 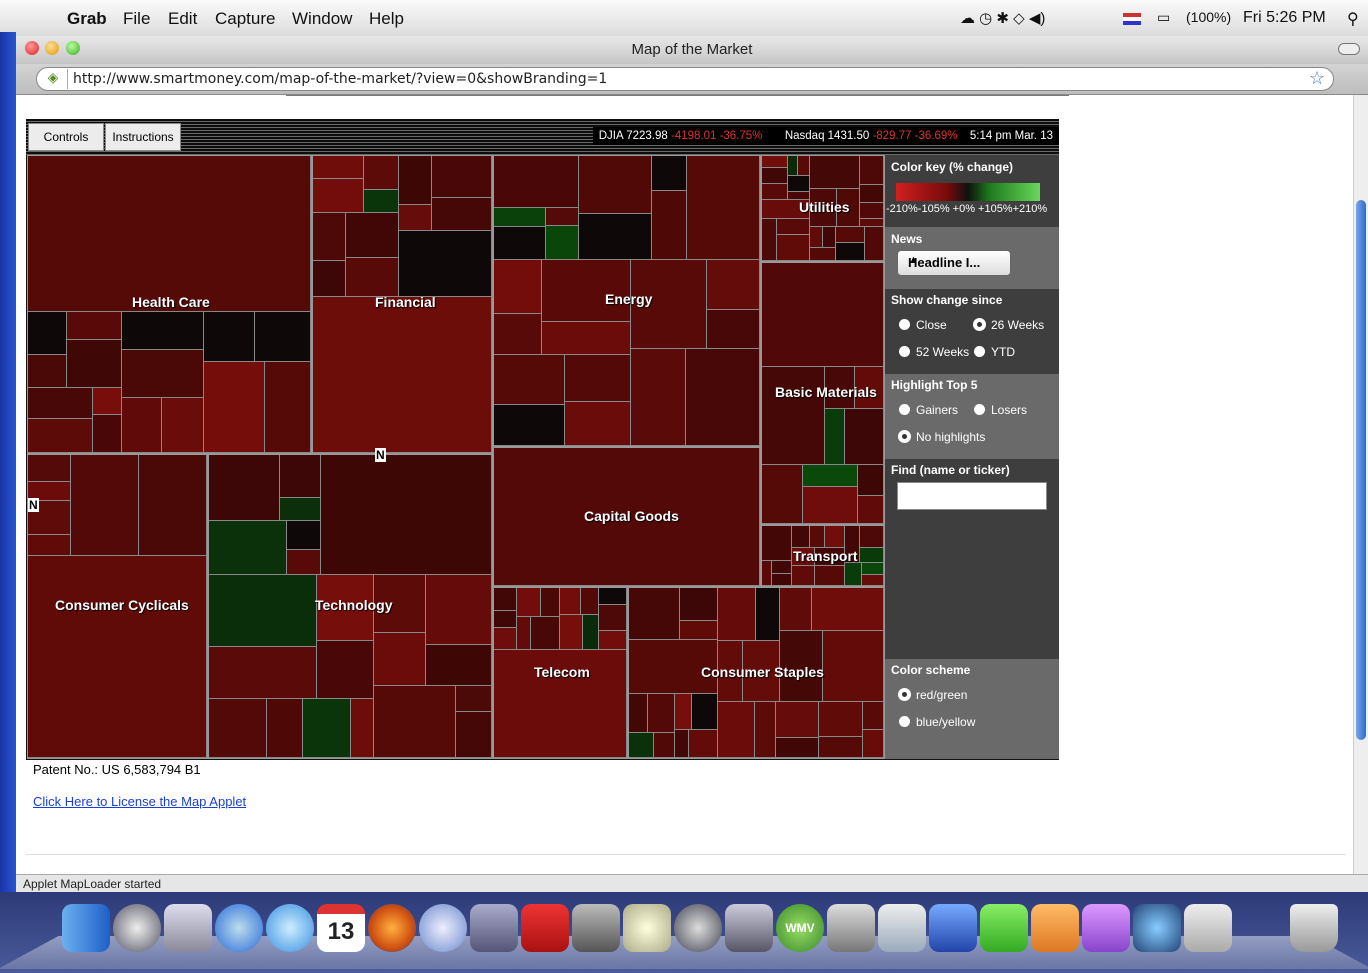 What do you see at coordinates (631, 516) in the screenshot?
I see `label-capital-goods: Capital Goods` at bounding box center [631, 516].